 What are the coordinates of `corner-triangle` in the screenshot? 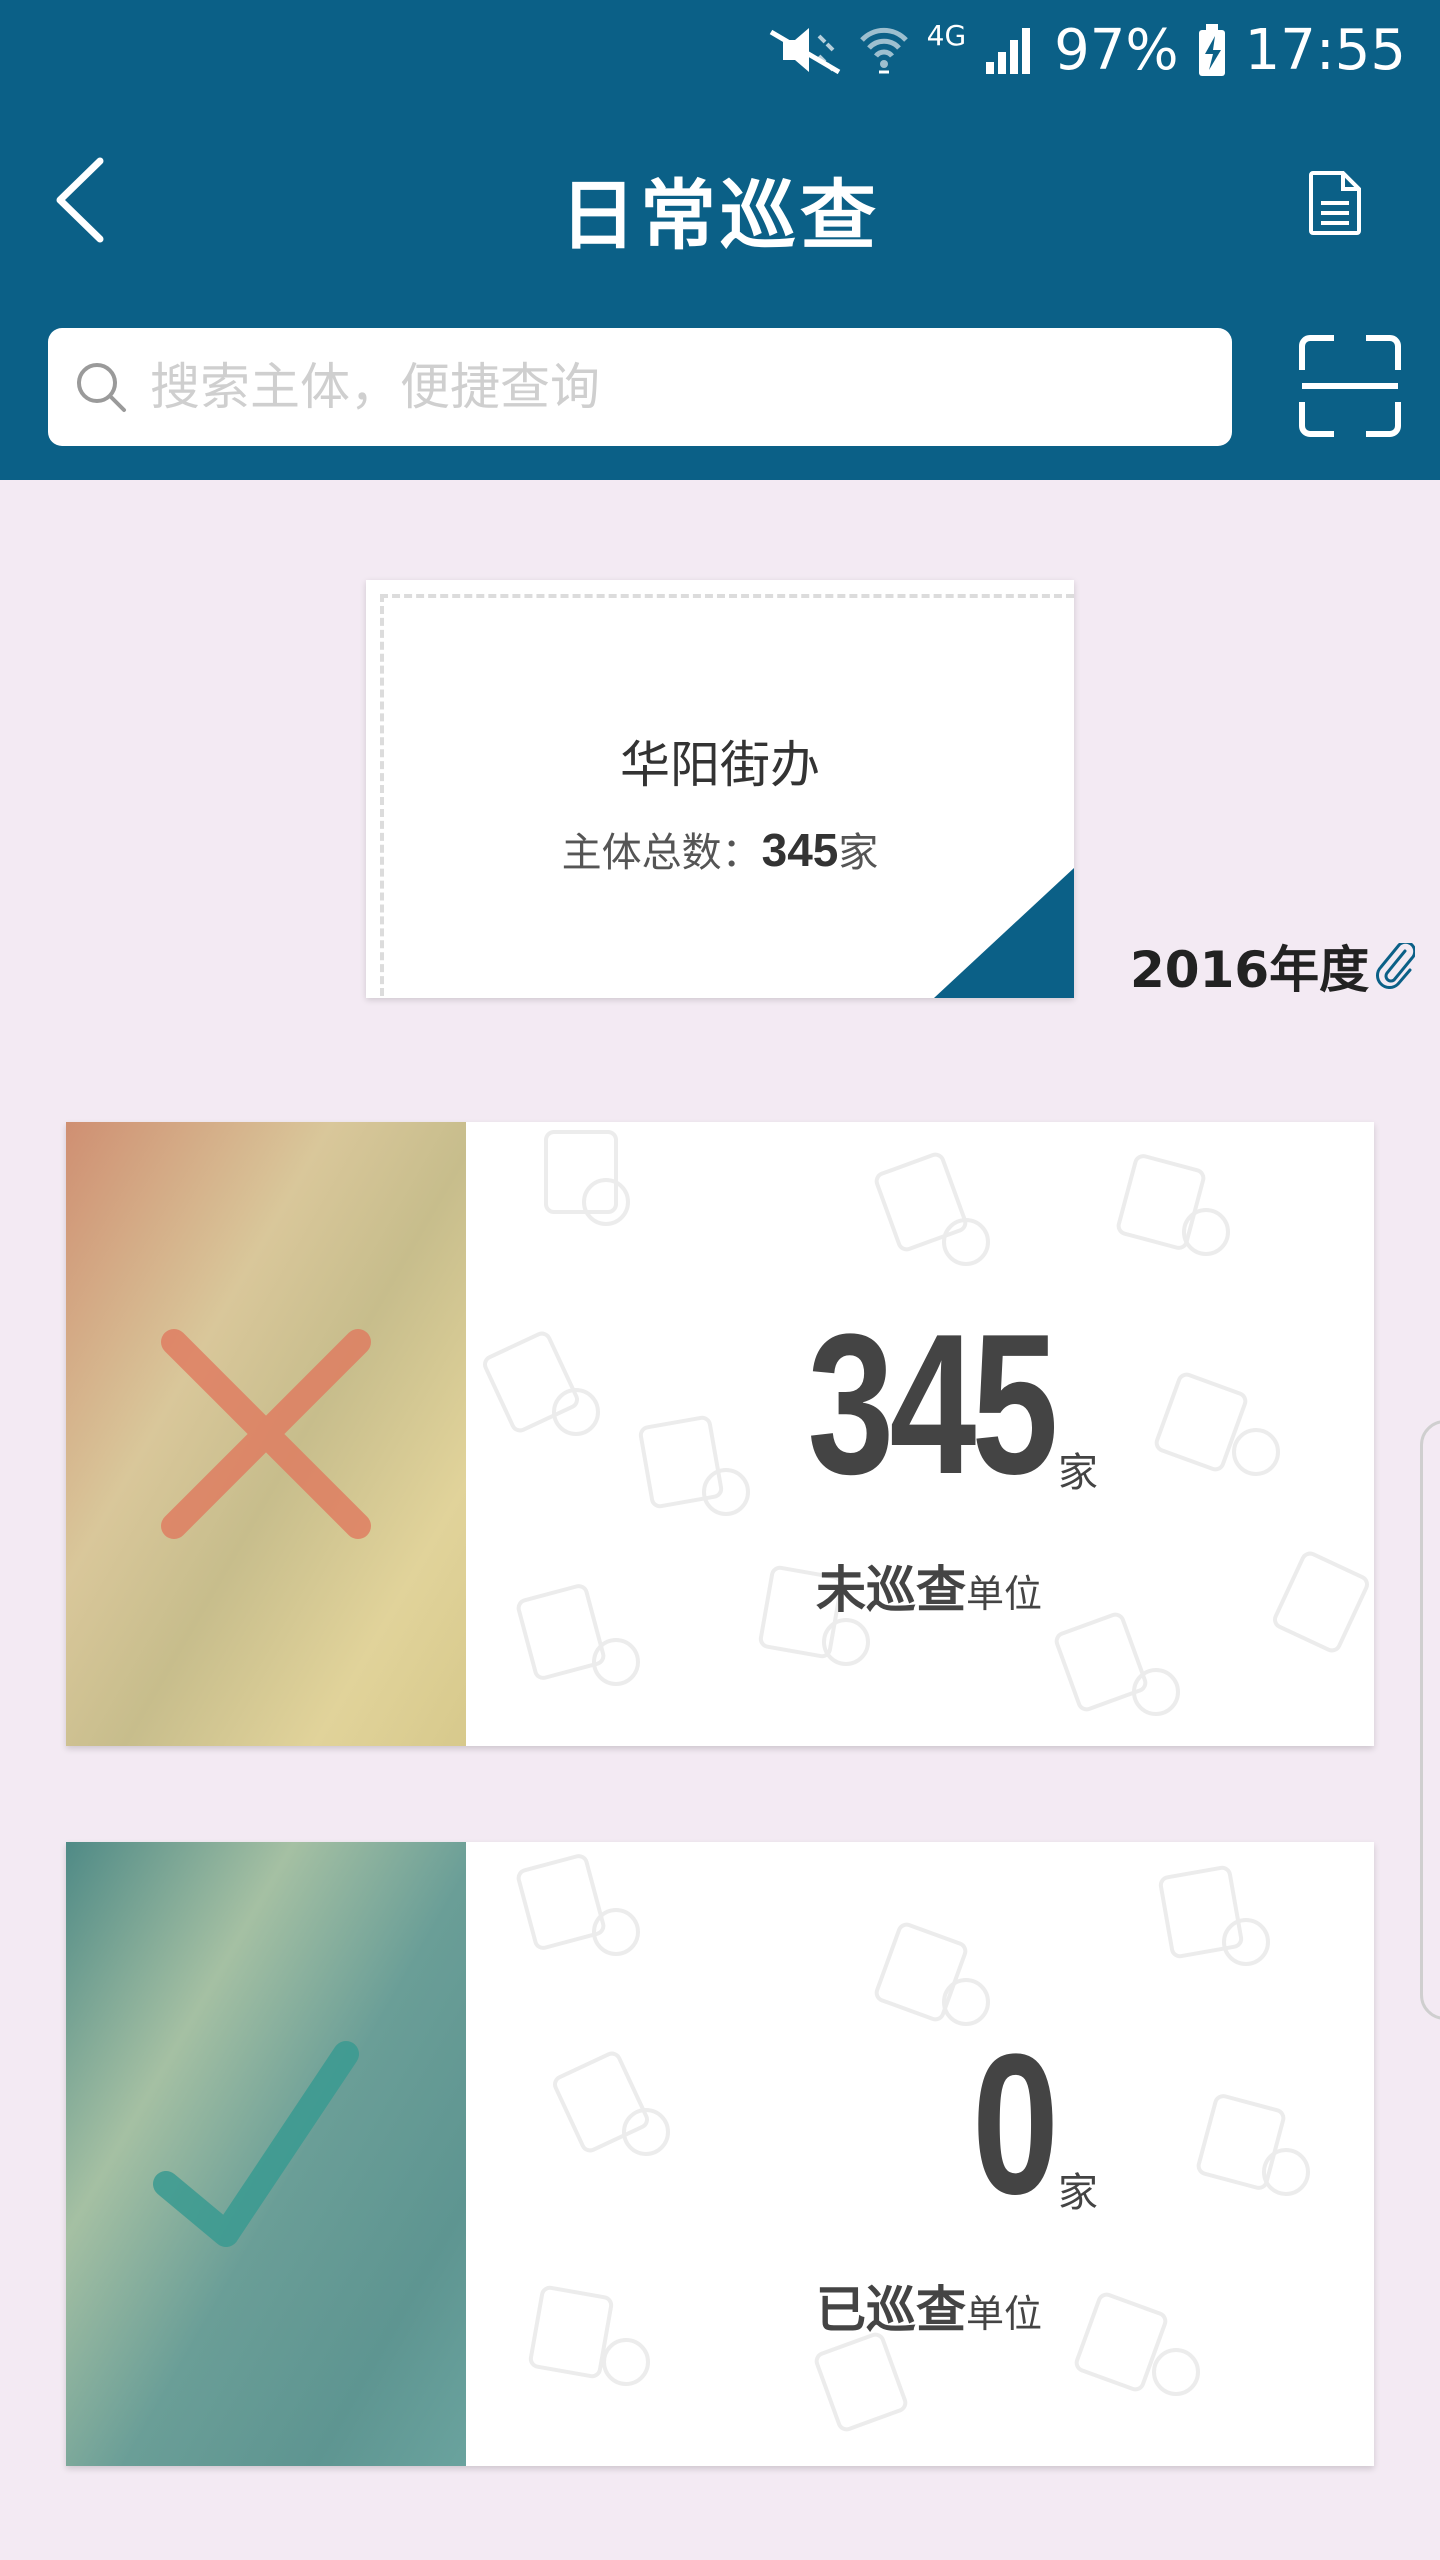 It's located at (1004, 933).